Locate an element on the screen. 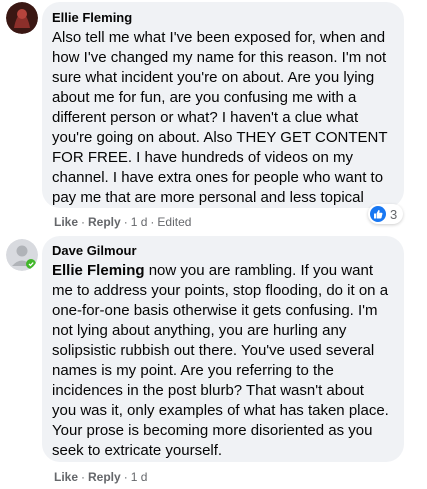  comment-author: Ellie Fleming is located at coordinates (222, 18).